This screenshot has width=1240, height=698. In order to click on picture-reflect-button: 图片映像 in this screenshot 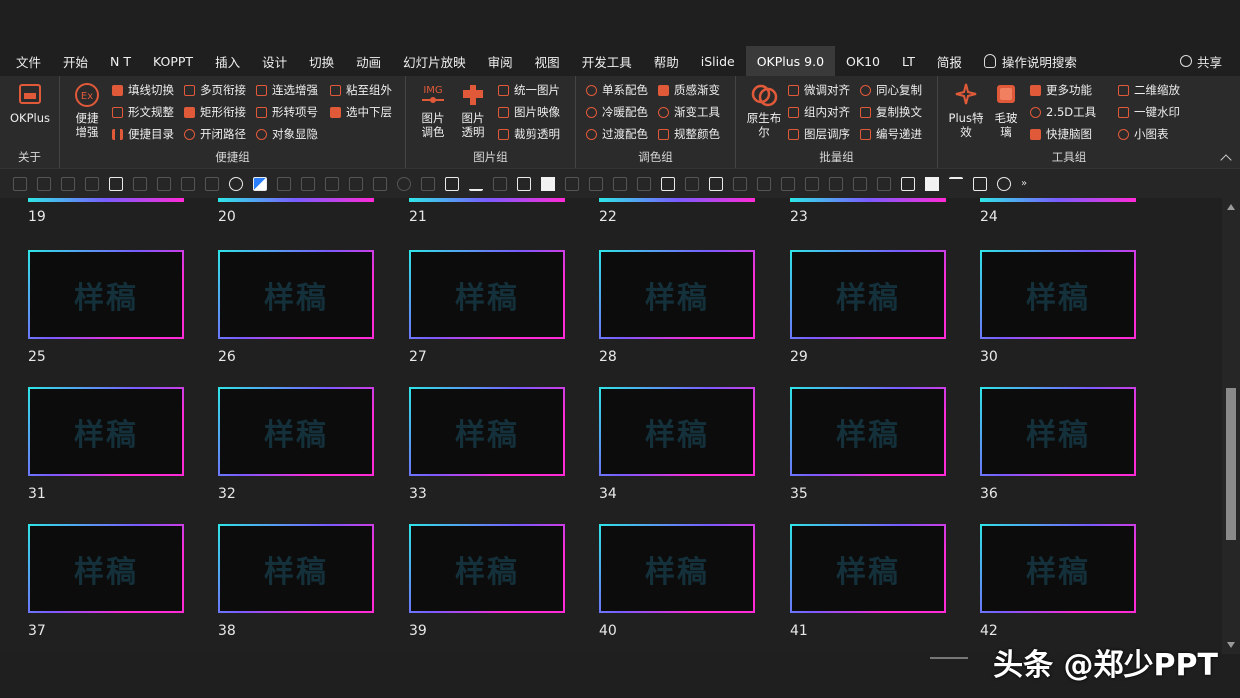, I will do `click(529, 112)`.